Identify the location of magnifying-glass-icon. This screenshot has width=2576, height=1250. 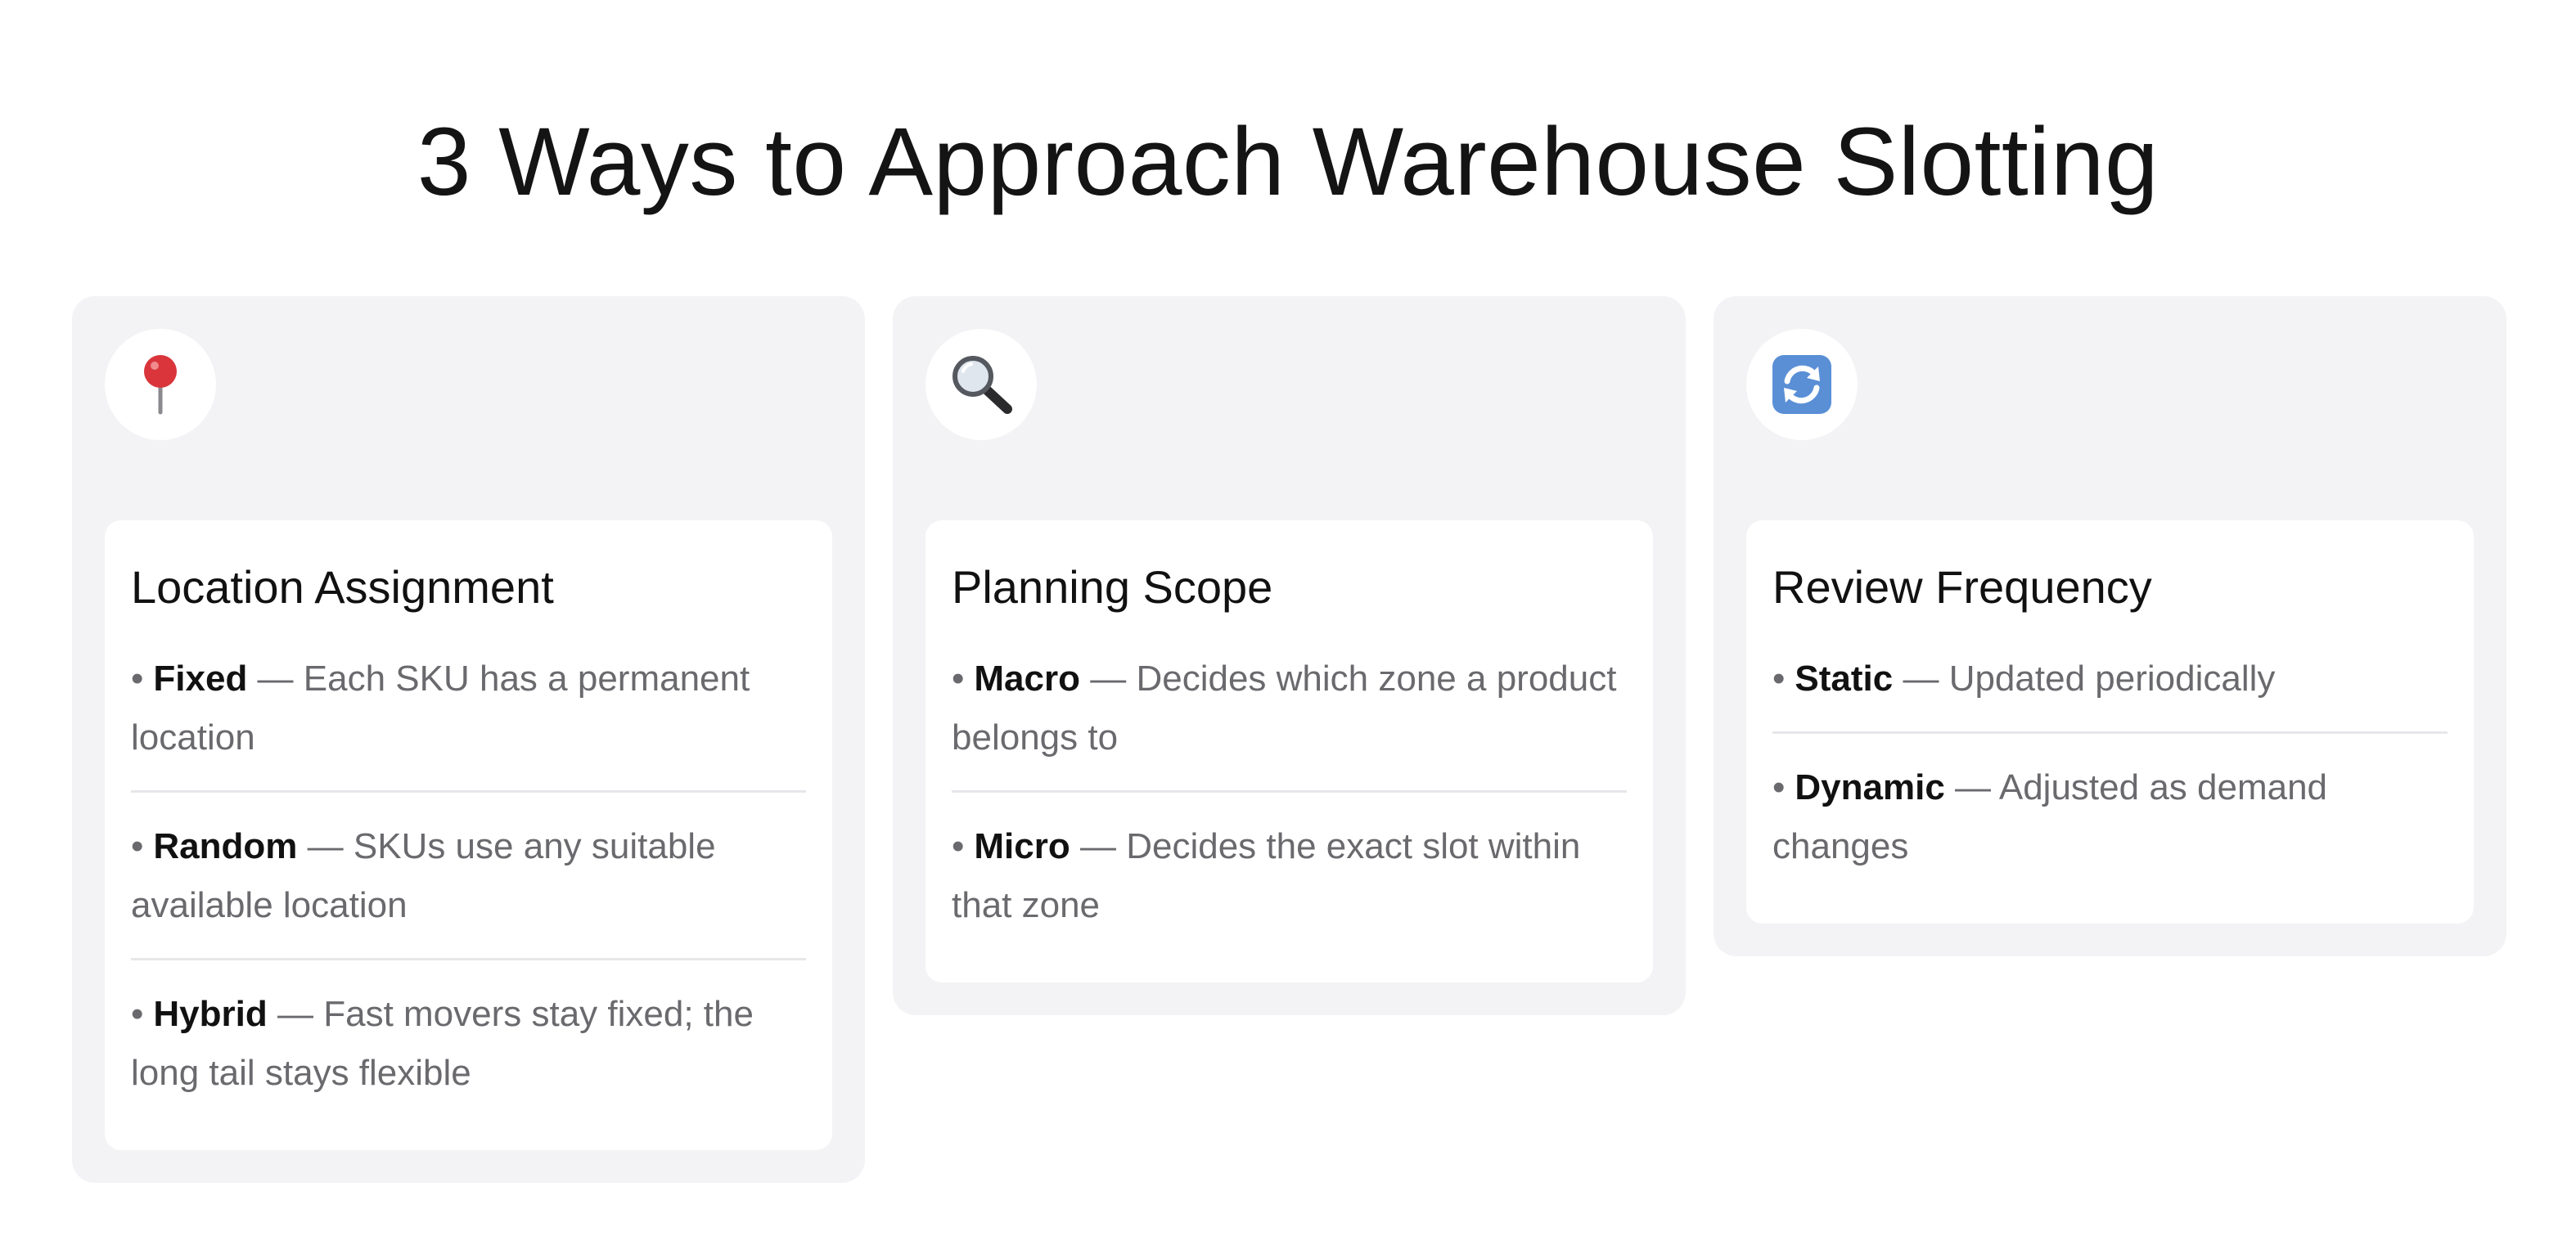
(982, 385).